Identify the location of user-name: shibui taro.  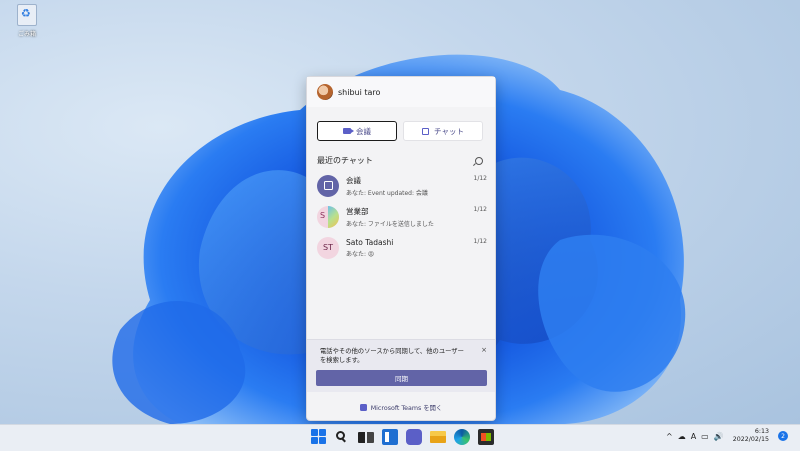
(359, 92).